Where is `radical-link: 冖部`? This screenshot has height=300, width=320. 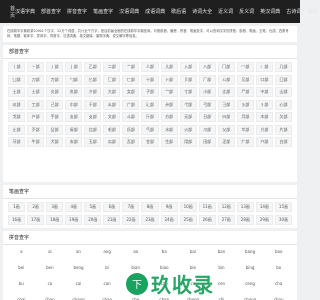 radical-link: 冖部 is located at coordinates (245, 67).